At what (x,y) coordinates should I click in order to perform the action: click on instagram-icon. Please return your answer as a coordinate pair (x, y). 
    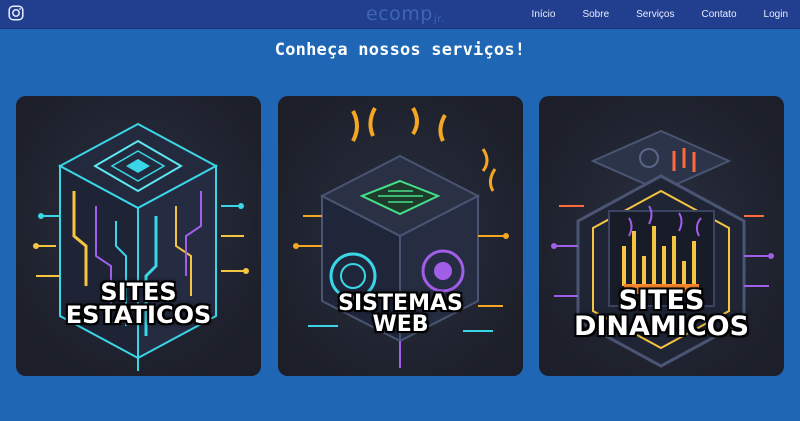
    Looking at the image, I should click on (16, 13).